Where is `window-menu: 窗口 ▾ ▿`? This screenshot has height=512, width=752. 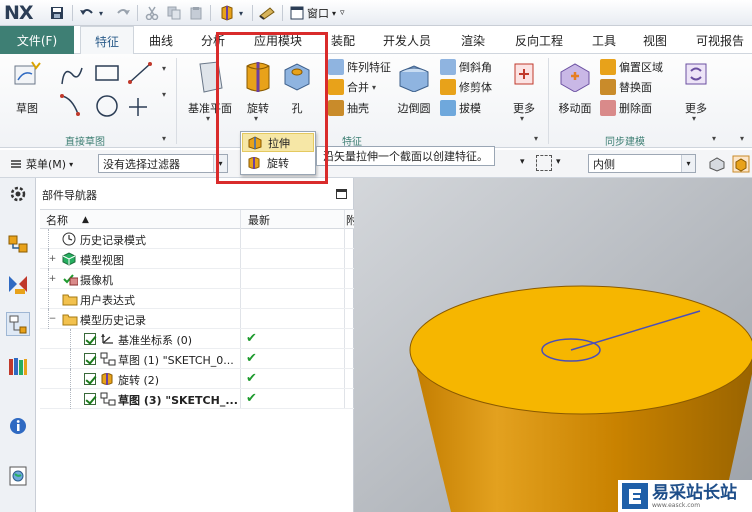 window-menu: 窗口 ▾ ▿ is located at coordinates (317, 13).